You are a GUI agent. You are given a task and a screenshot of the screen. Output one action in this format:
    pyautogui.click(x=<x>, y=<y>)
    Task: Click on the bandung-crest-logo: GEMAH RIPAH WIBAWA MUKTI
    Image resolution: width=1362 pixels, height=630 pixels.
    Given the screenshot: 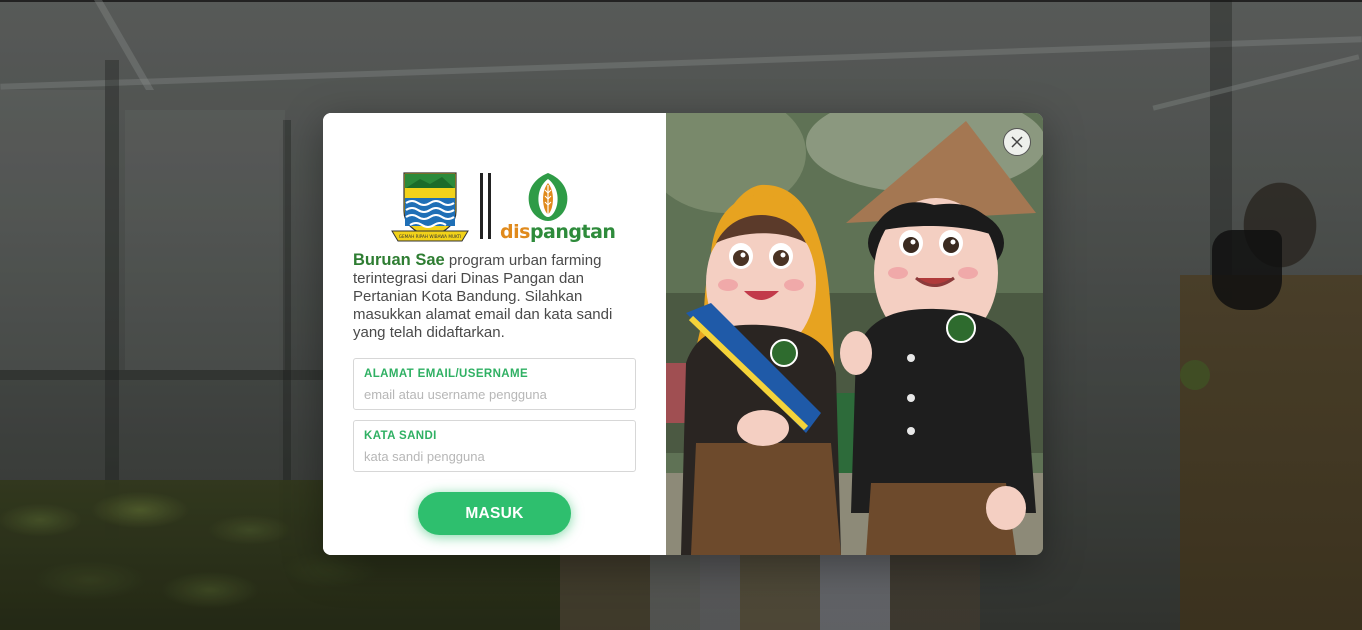 What is the action you would take?
    pyautogui.click(x=430, y=207)
    